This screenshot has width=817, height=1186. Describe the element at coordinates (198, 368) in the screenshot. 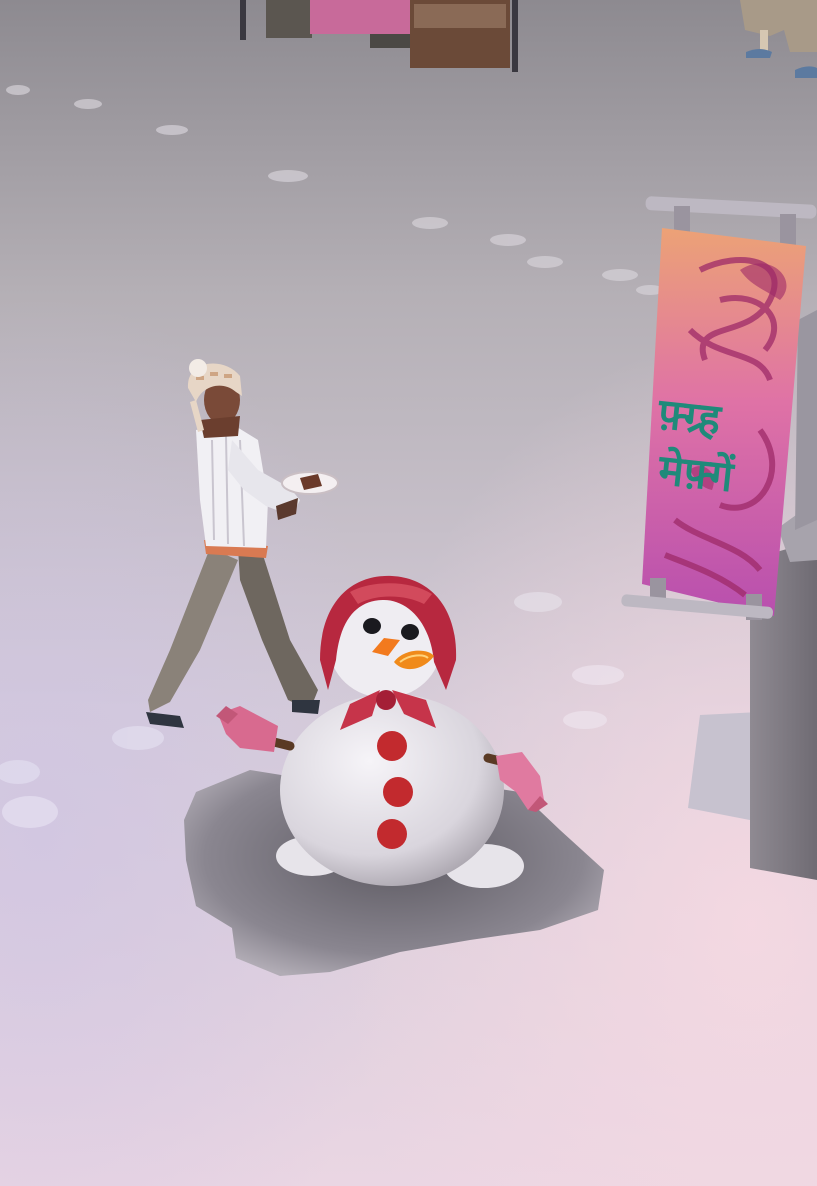

I see `hat-pompom` at that location.